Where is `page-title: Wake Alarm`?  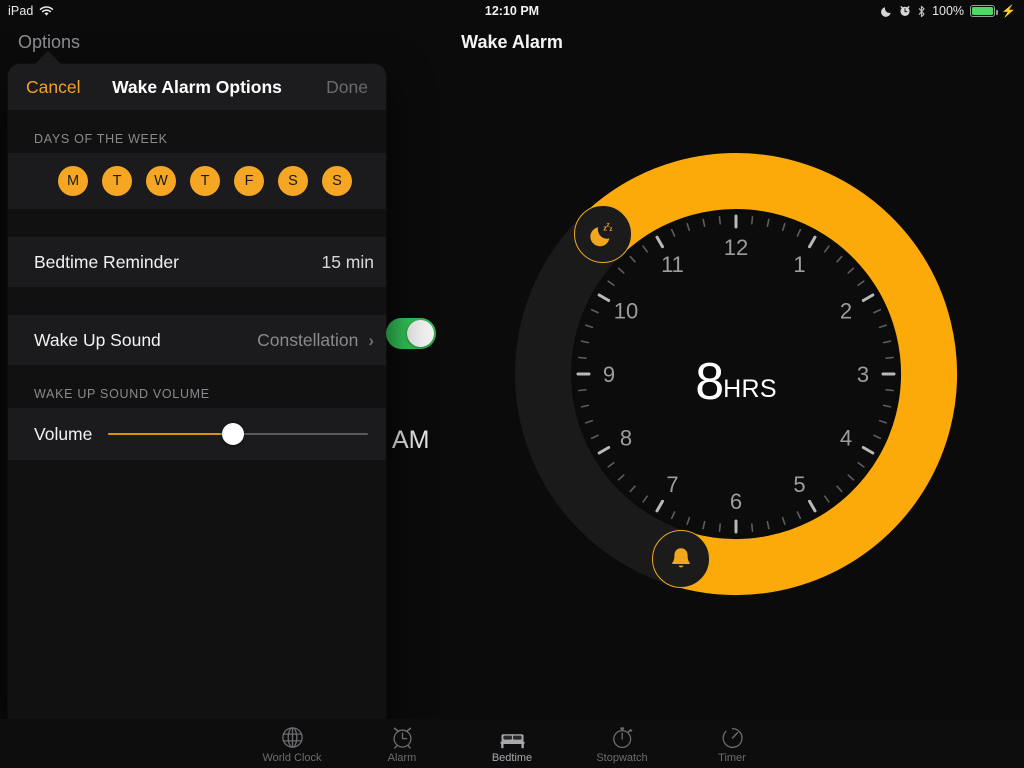 page-title: Wake Alarm is located at coordinates (512, 42).